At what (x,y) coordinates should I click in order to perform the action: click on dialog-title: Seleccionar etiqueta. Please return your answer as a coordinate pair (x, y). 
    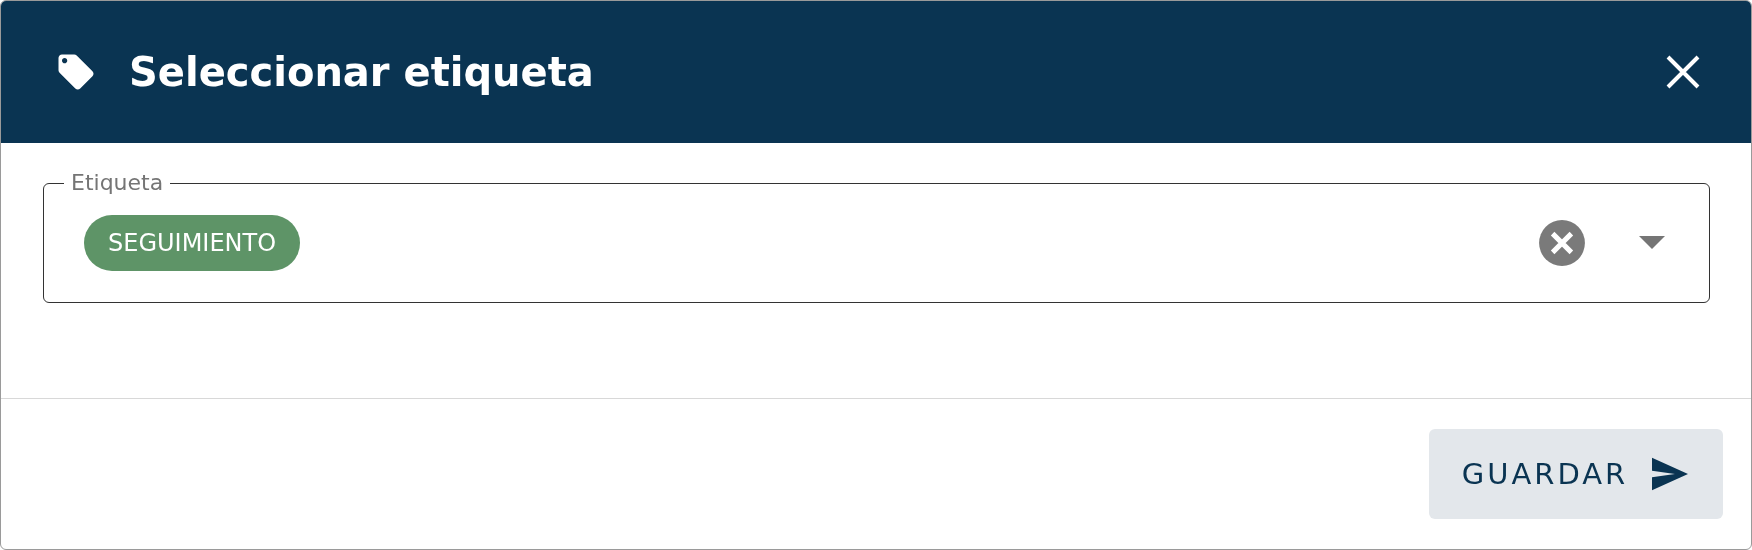
    Looking at the image, I should click on (362, 72).